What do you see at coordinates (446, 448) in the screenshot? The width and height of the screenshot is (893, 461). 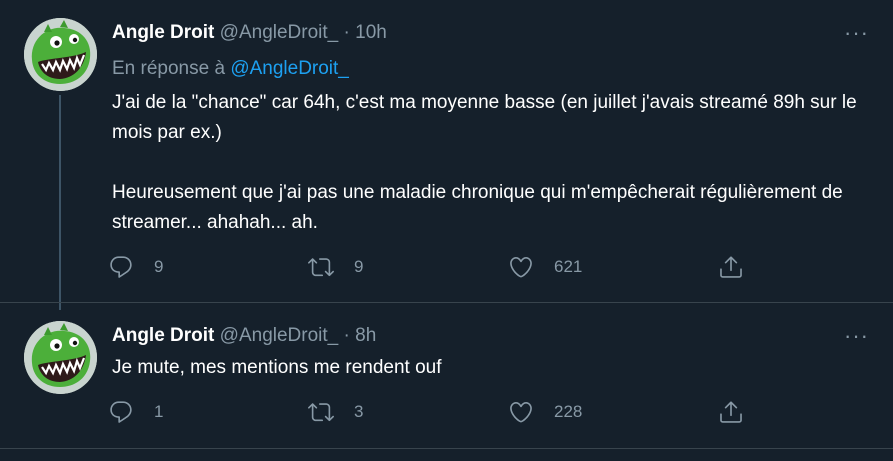 I see `divider` at bounding box center [446, 448].